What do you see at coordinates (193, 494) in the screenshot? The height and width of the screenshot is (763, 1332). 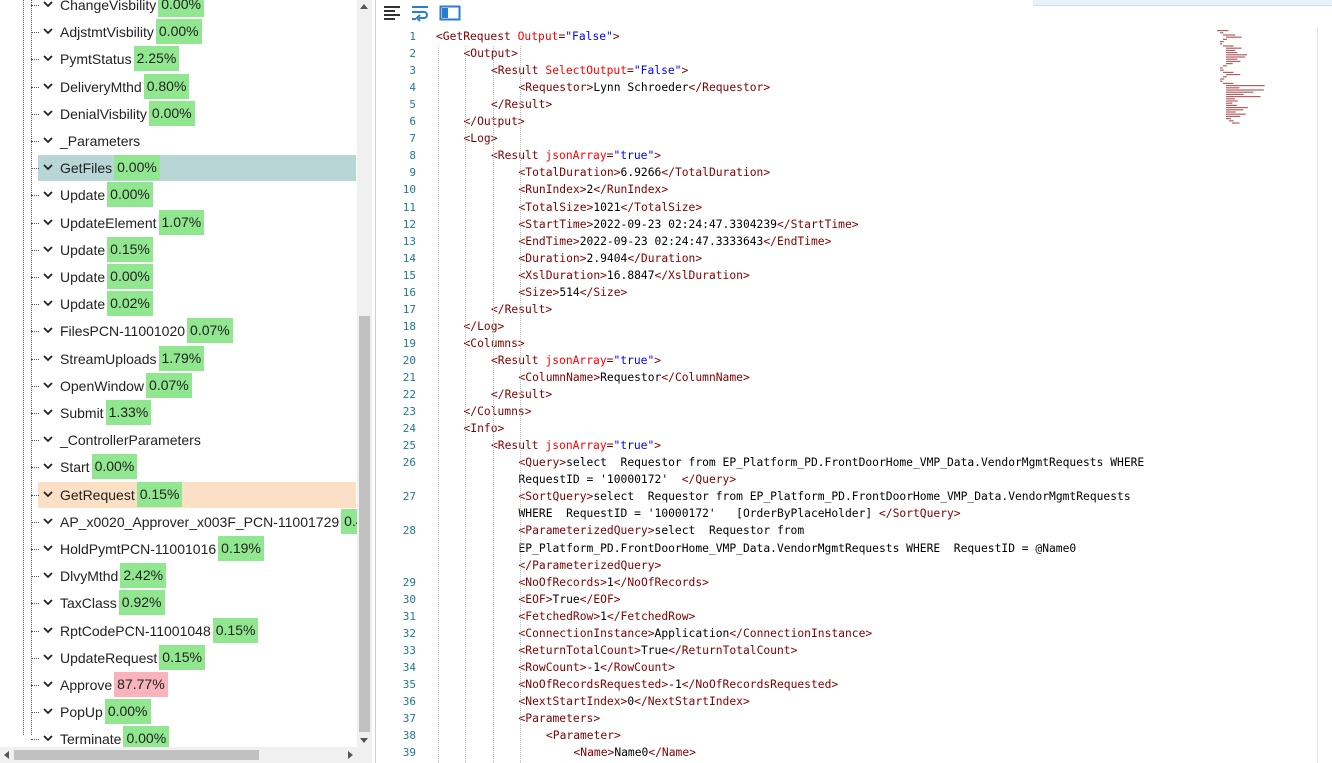 I see `tree-node: GetRequest 0.15%` at bounding box center [193, 494].